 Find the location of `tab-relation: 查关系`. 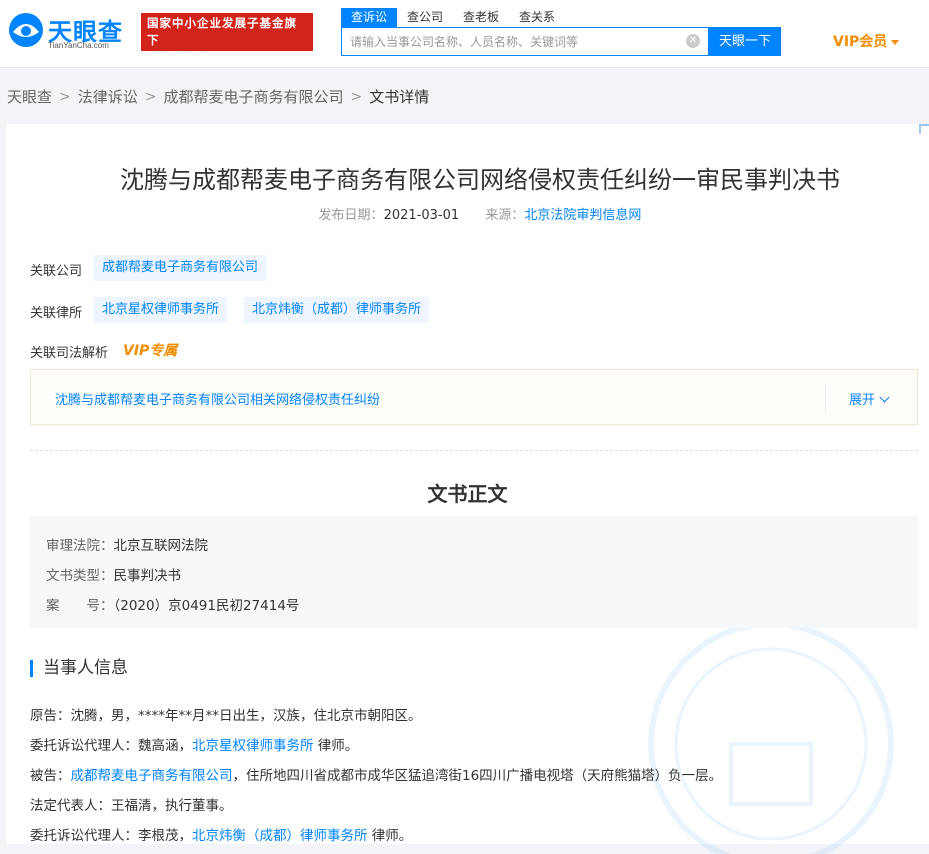

tab-relation: 查关系 is located at coordinates (537, 17).